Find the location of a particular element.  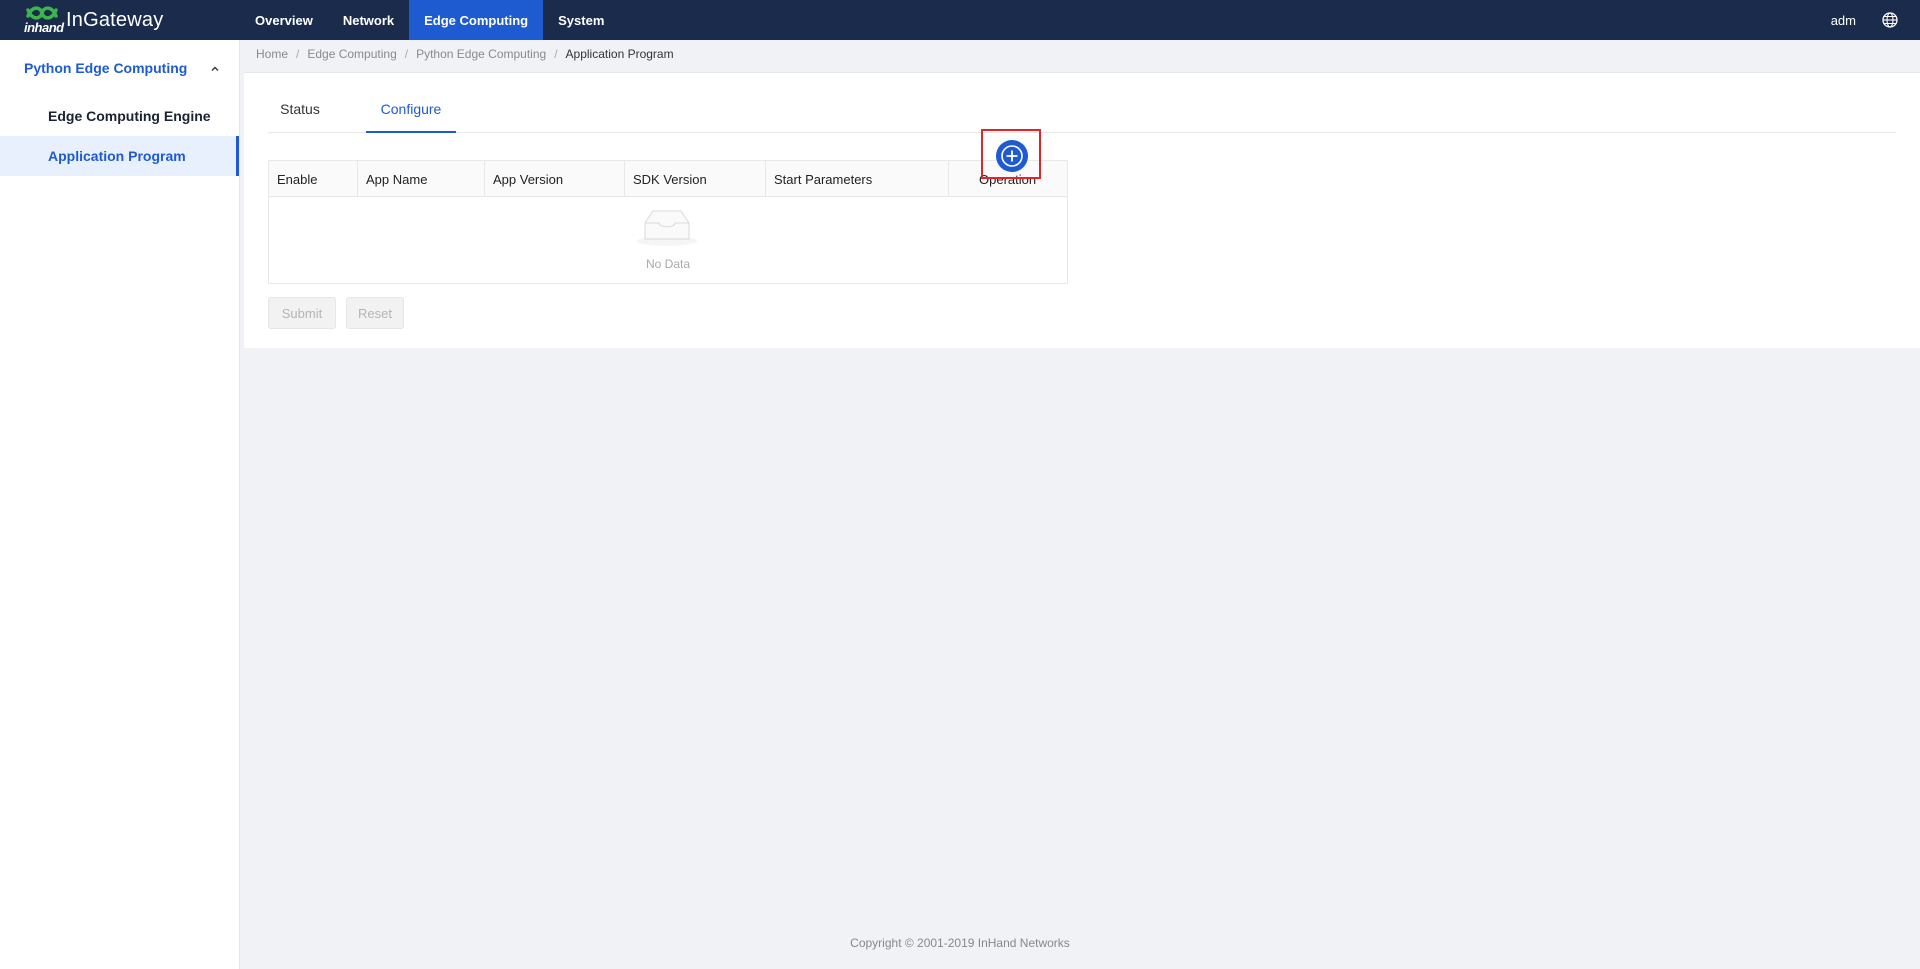

sidebar-item-edge-computing-engine: Edge Computing Engine is located at coordinates (119, 116).